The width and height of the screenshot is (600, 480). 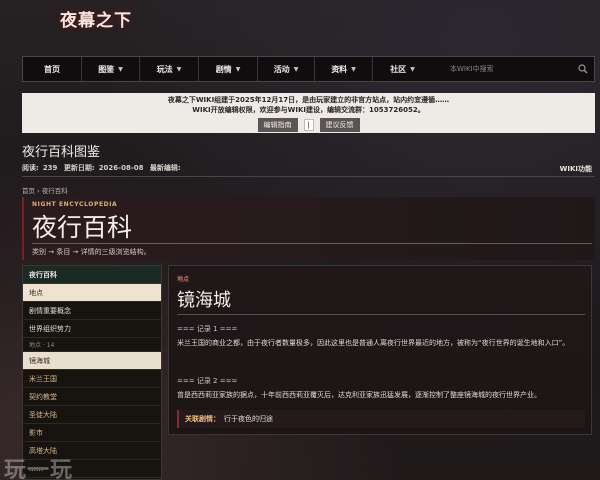 What do you see at coordinates (281, 69) in the screenshot?
I see `nav-label: 活动` at bounding box center [281, 69].